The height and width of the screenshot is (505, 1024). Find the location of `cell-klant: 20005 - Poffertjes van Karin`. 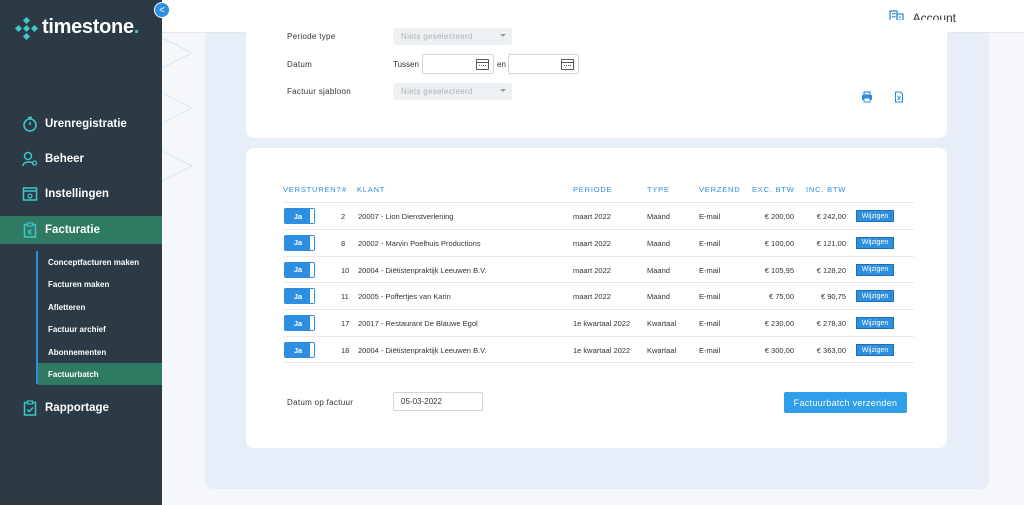

cell-klant: 20005 - Poffertjes van Karin is located at coordinates (404, 297).